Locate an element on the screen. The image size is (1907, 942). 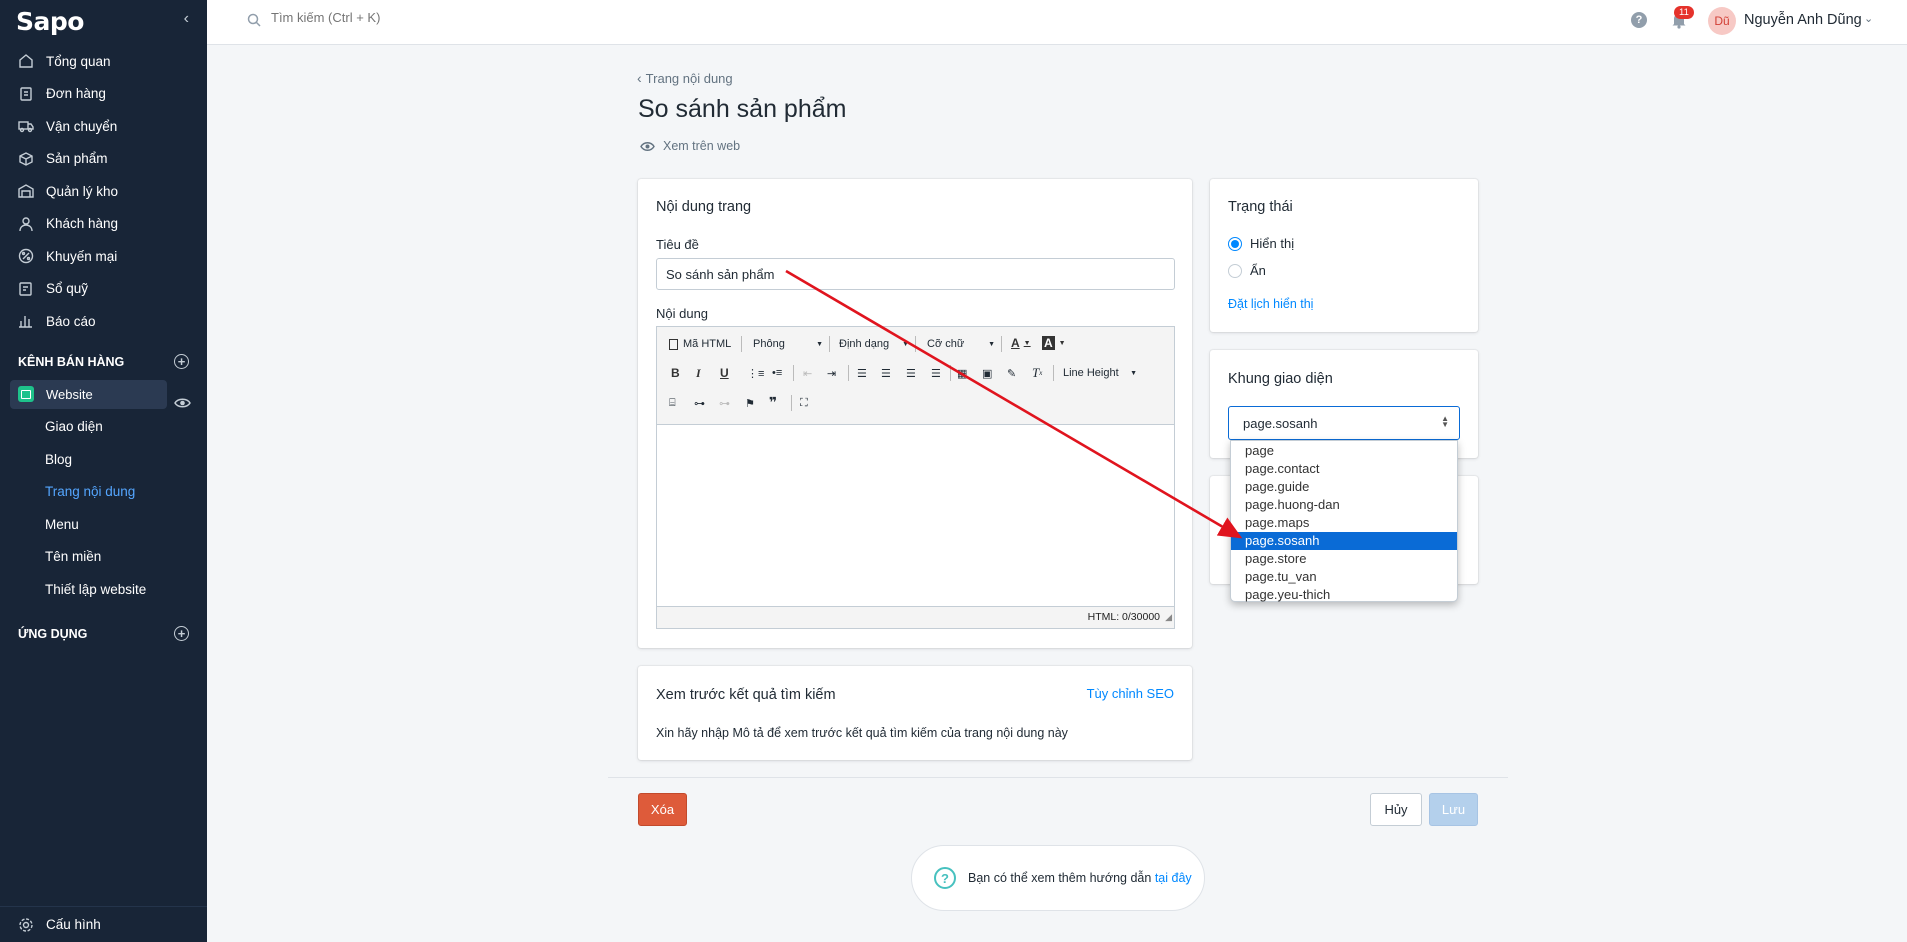
toolbar-label: Định dạng is located at coordinates (864, 344).